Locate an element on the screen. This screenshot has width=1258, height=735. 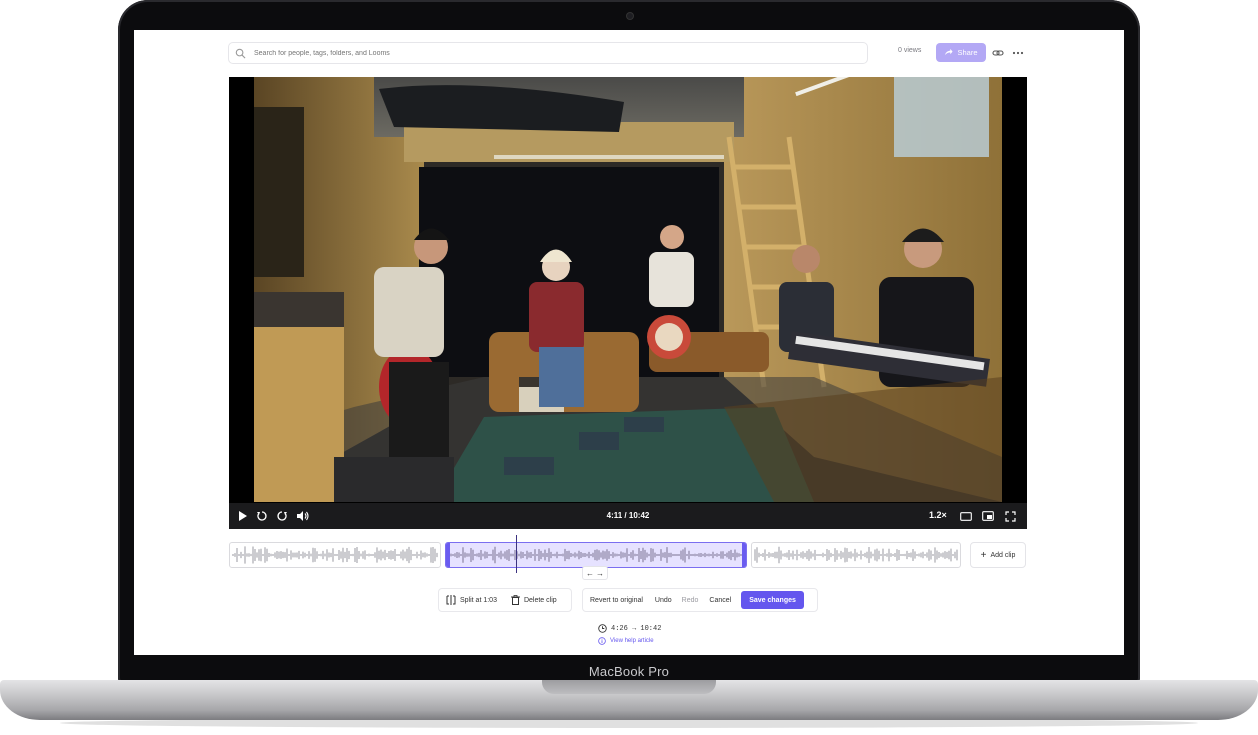
time-display: 4:11 / 10:42 is located at coordinates (628, 515).